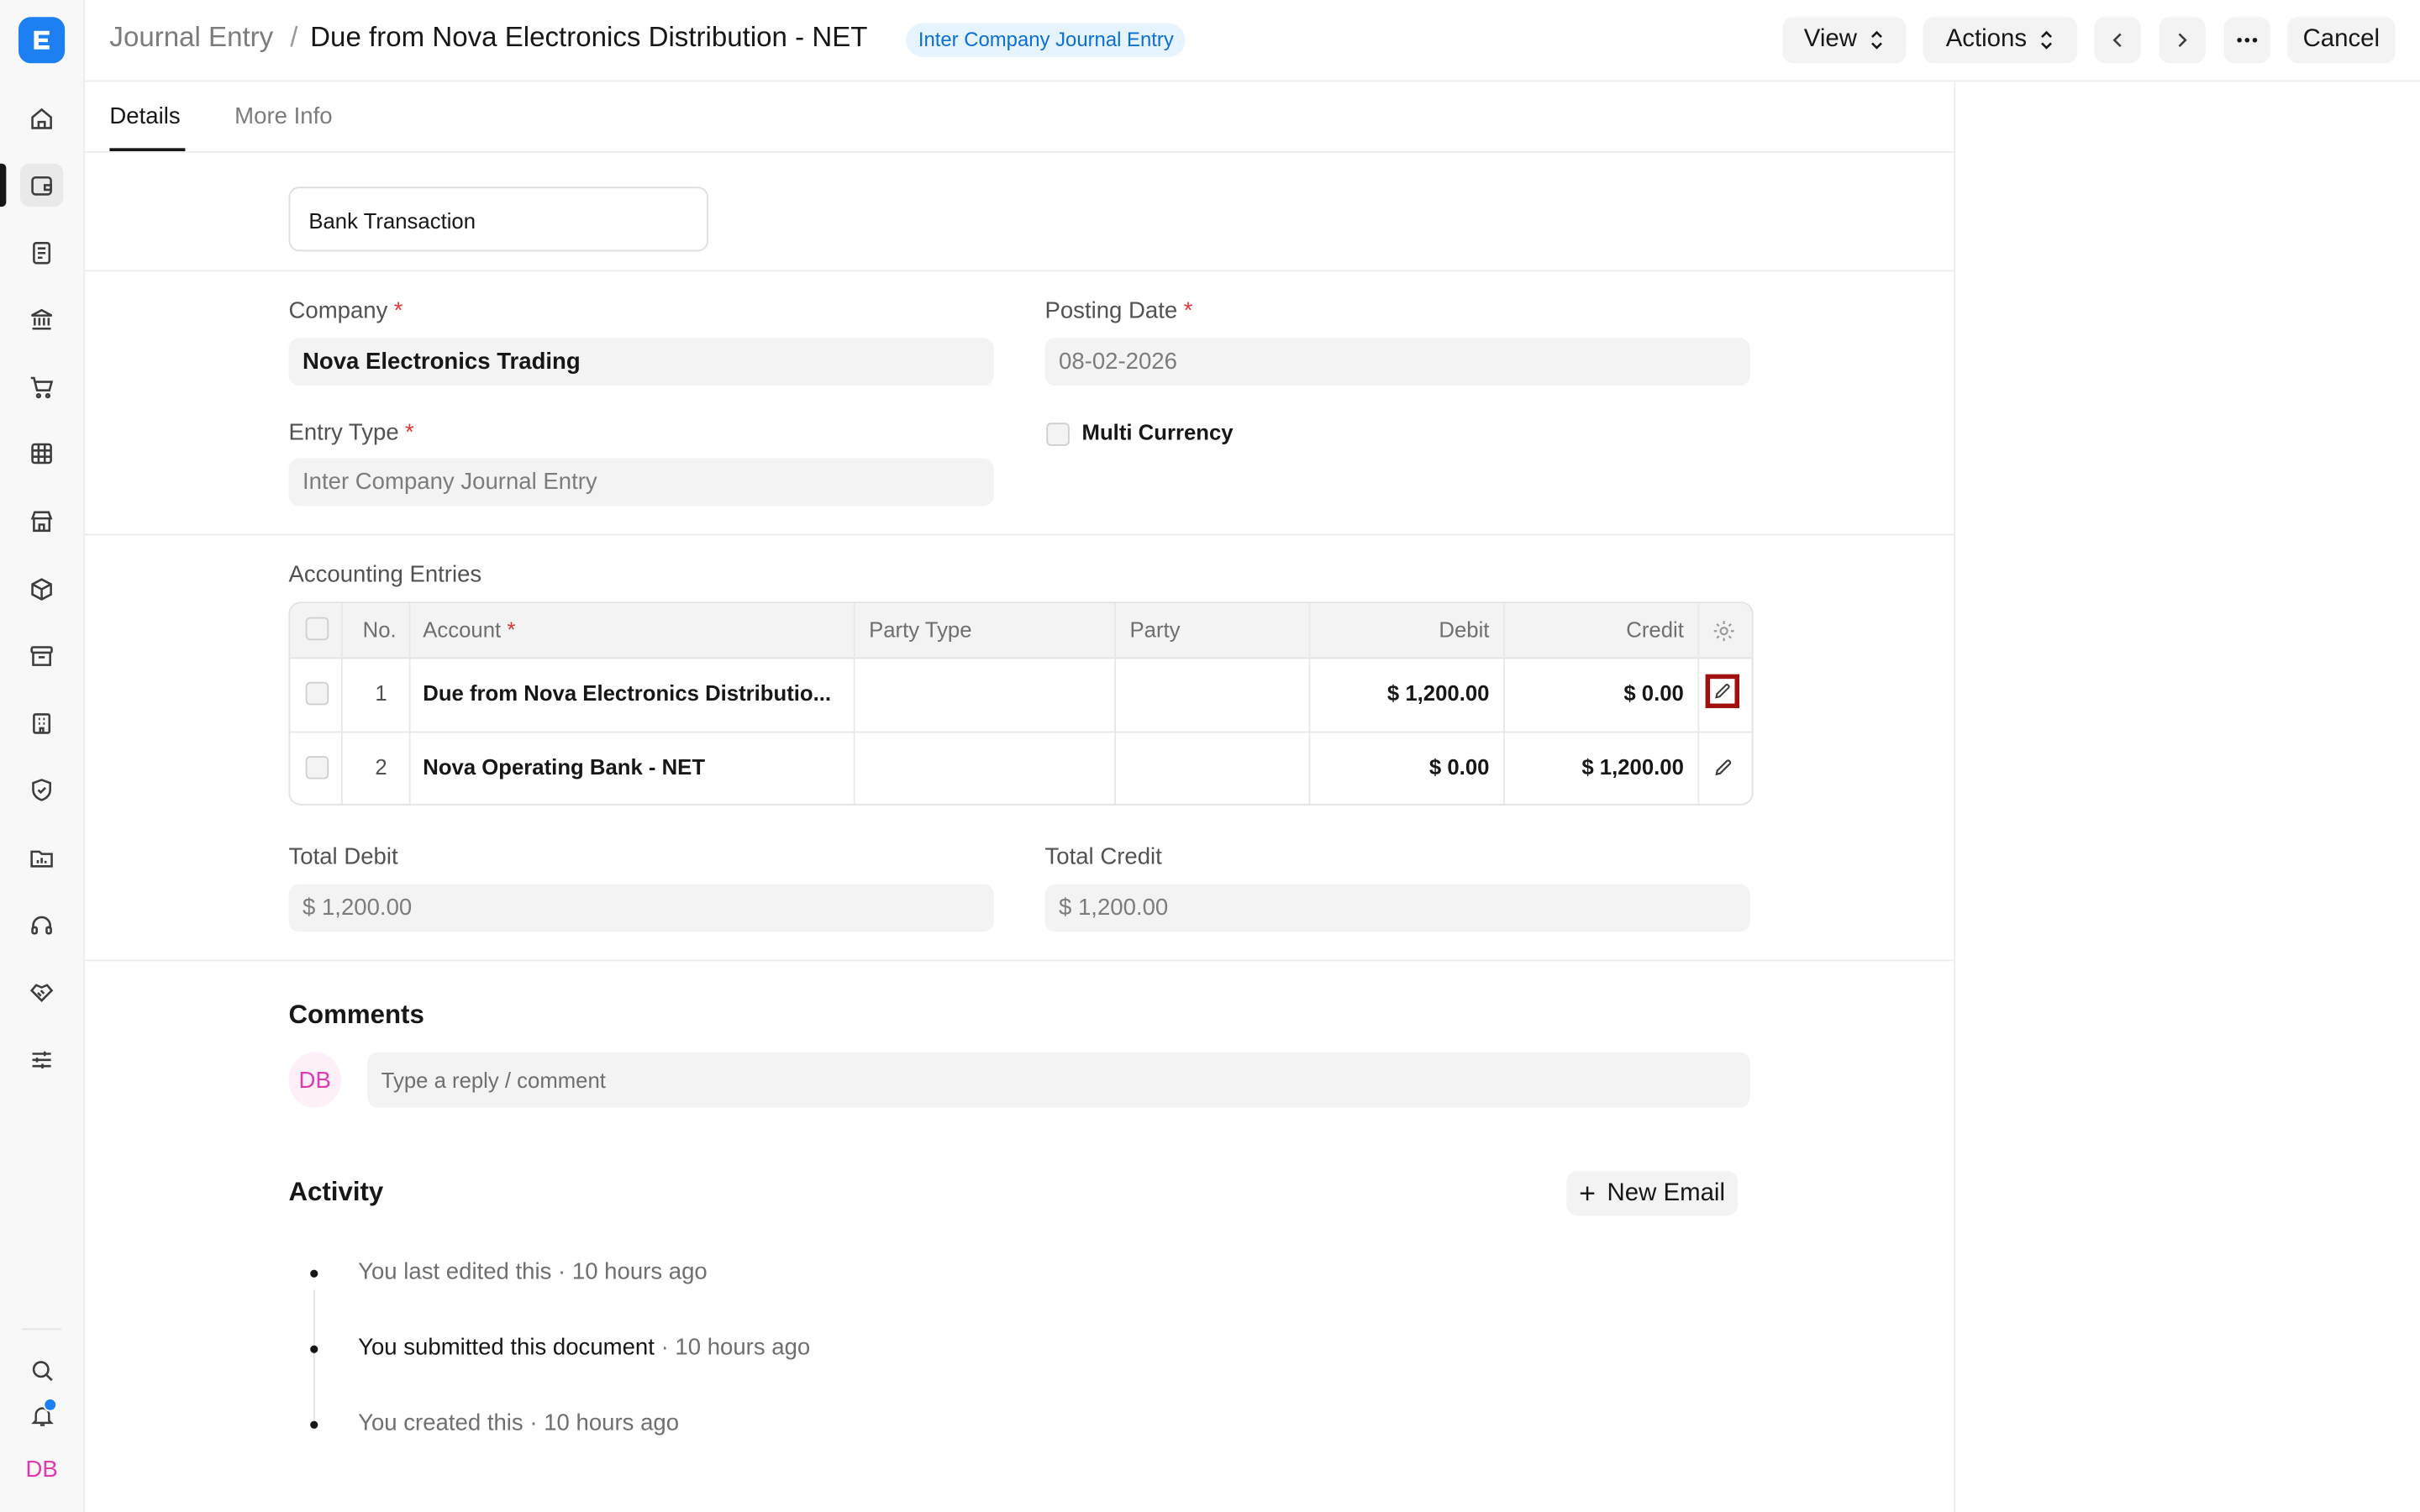  I want to click on company-label-text: Company, so click(338, 310).